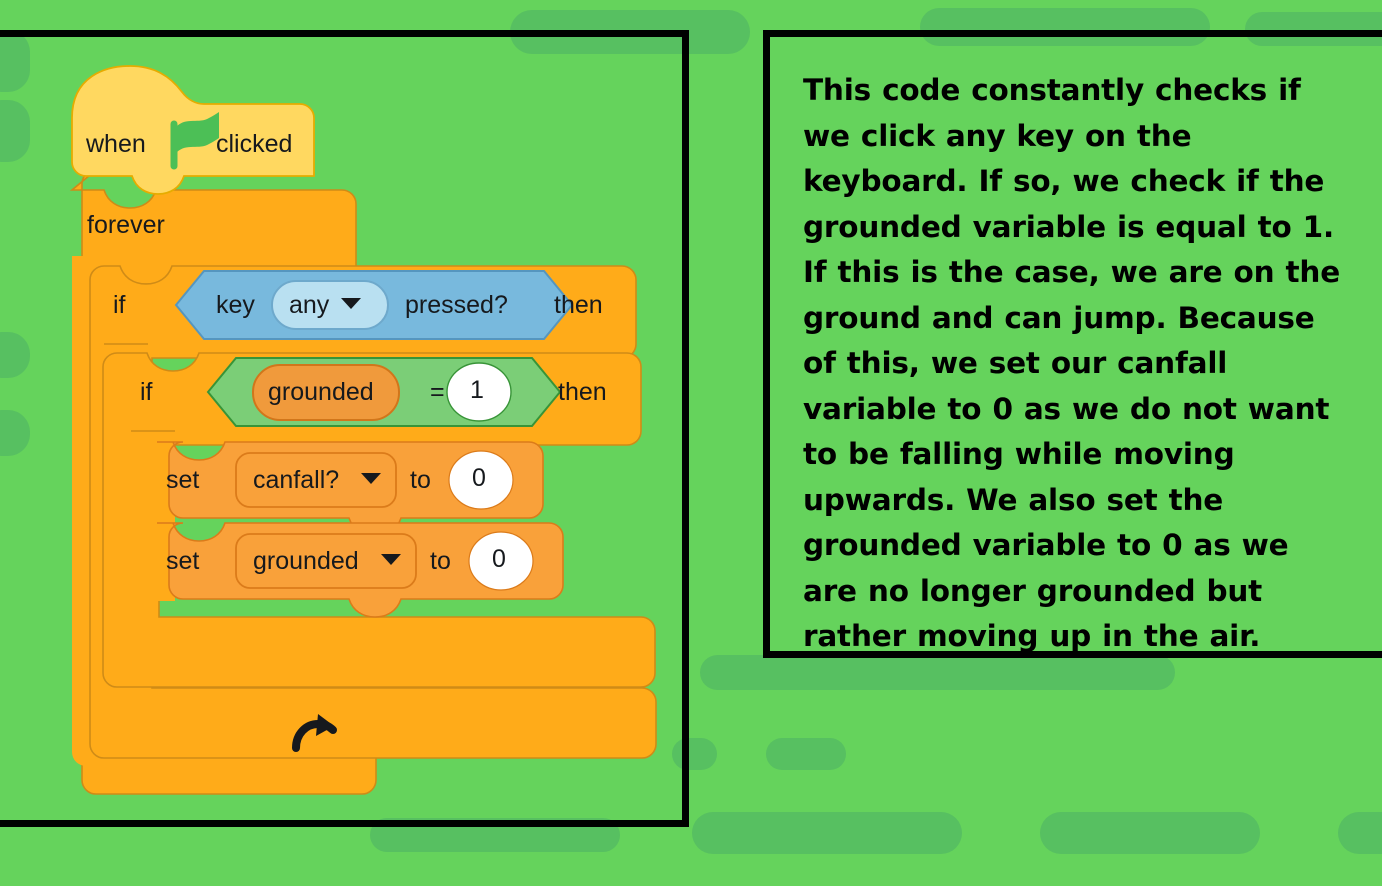 The width and height of the screenshot is (1382, 886). What do you see at coordinates (360, 570) in the screenshot?
I see `set-grounded-block` at bounding box center [360, 570].